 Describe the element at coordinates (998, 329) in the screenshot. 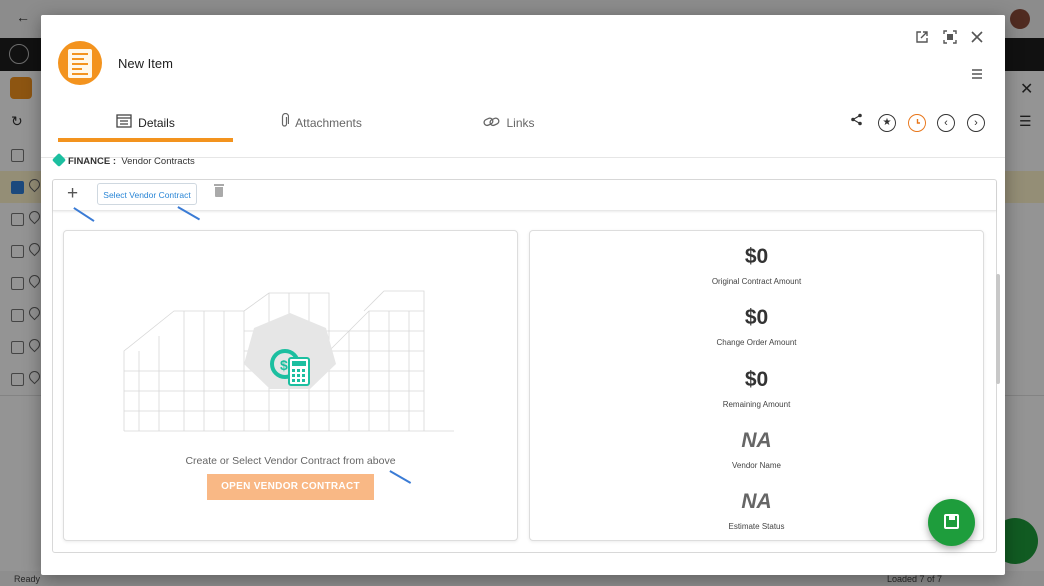

I see `scrollbar` at that location.